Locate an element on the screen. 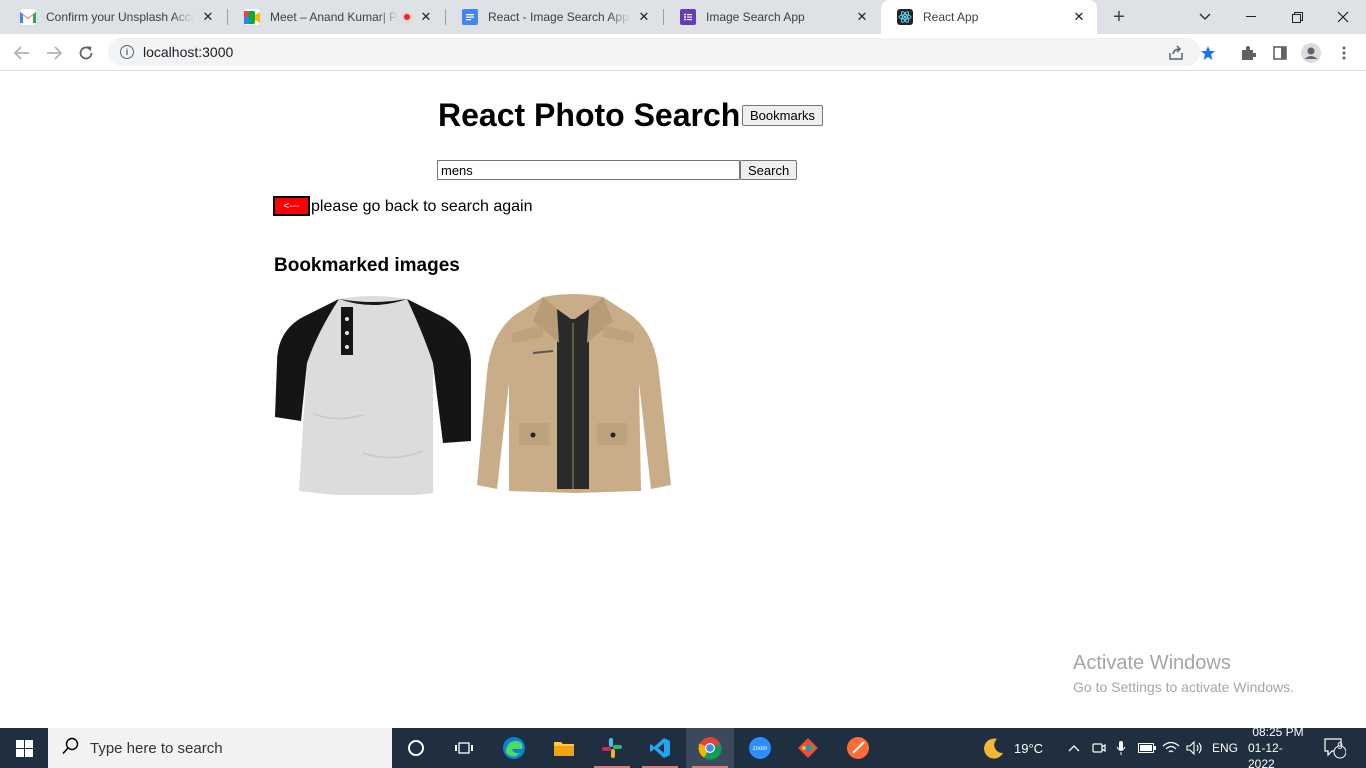 This screenshot has height=768, width=1366. address-bar: i localhost:3000 is located at coordinates (654, 52).